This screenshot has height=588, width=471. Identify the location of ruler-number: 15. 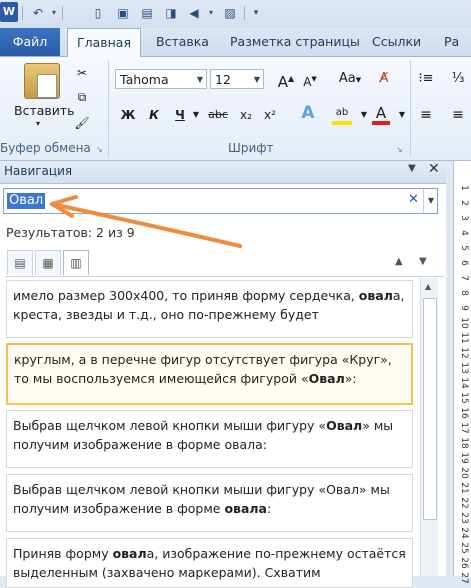
(464, 398).